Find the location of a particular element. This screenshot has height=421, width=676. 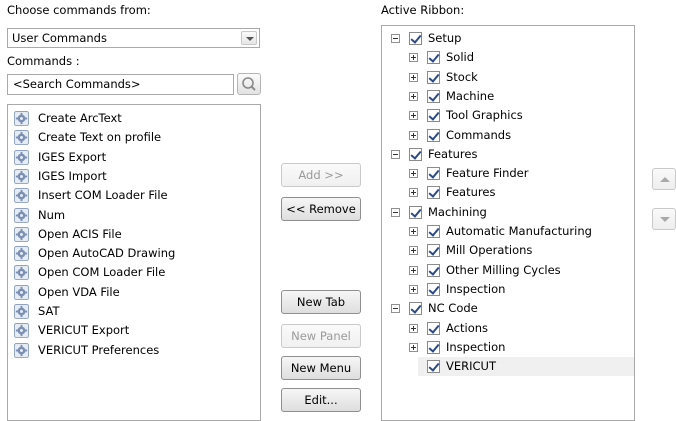

commands-source-dropdown: User Commands is located at coordinates (133, 38).